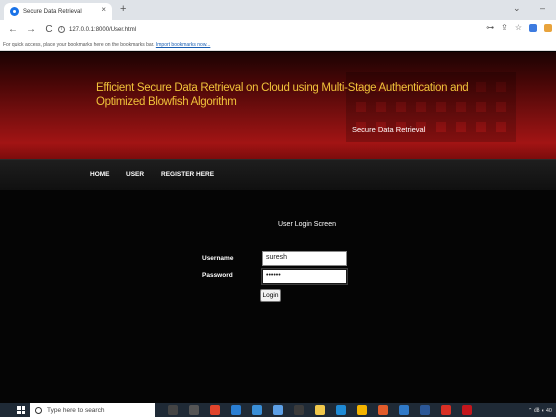  What do you see at coordinates (76, 410) in the screenshot?
I see `taskbar-search-placeholder: Type here to search` at bounding box center [76, 410].